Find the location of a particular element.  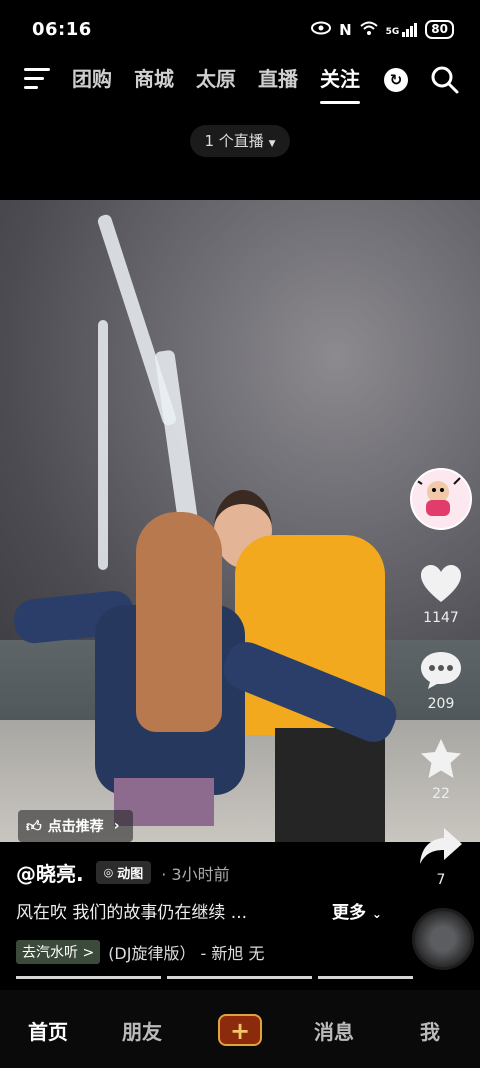

share-arrow-icon is located at coordinates (441, 846).